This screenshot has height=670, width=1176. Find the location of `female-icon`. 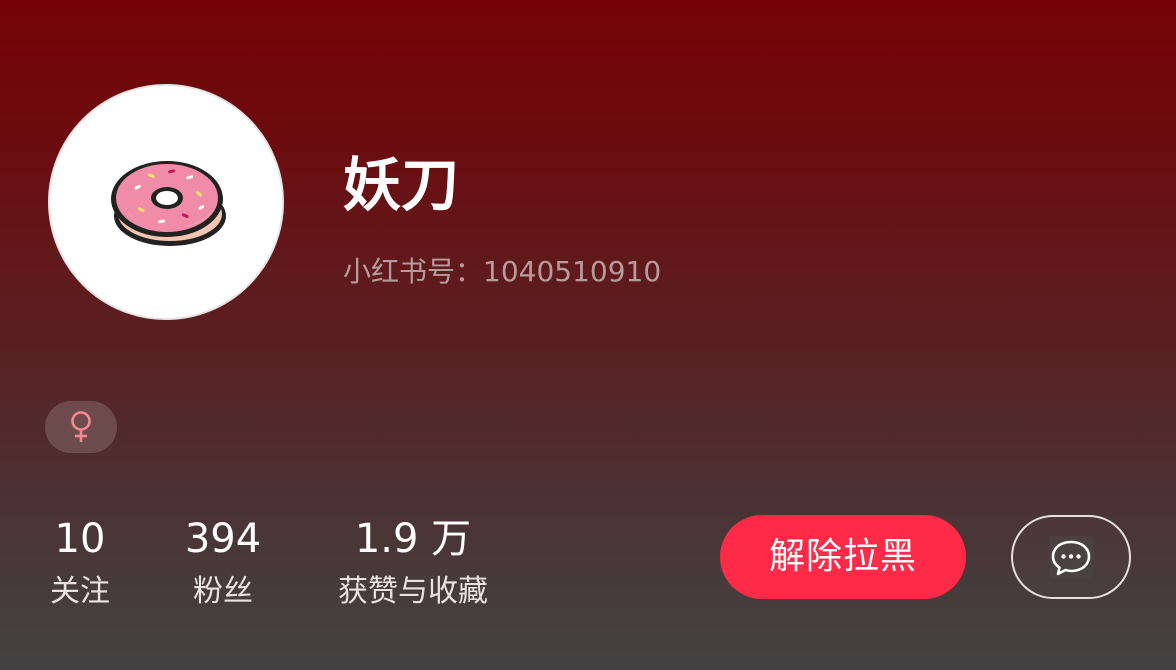

female-icon is located at coordinates (81, 426).